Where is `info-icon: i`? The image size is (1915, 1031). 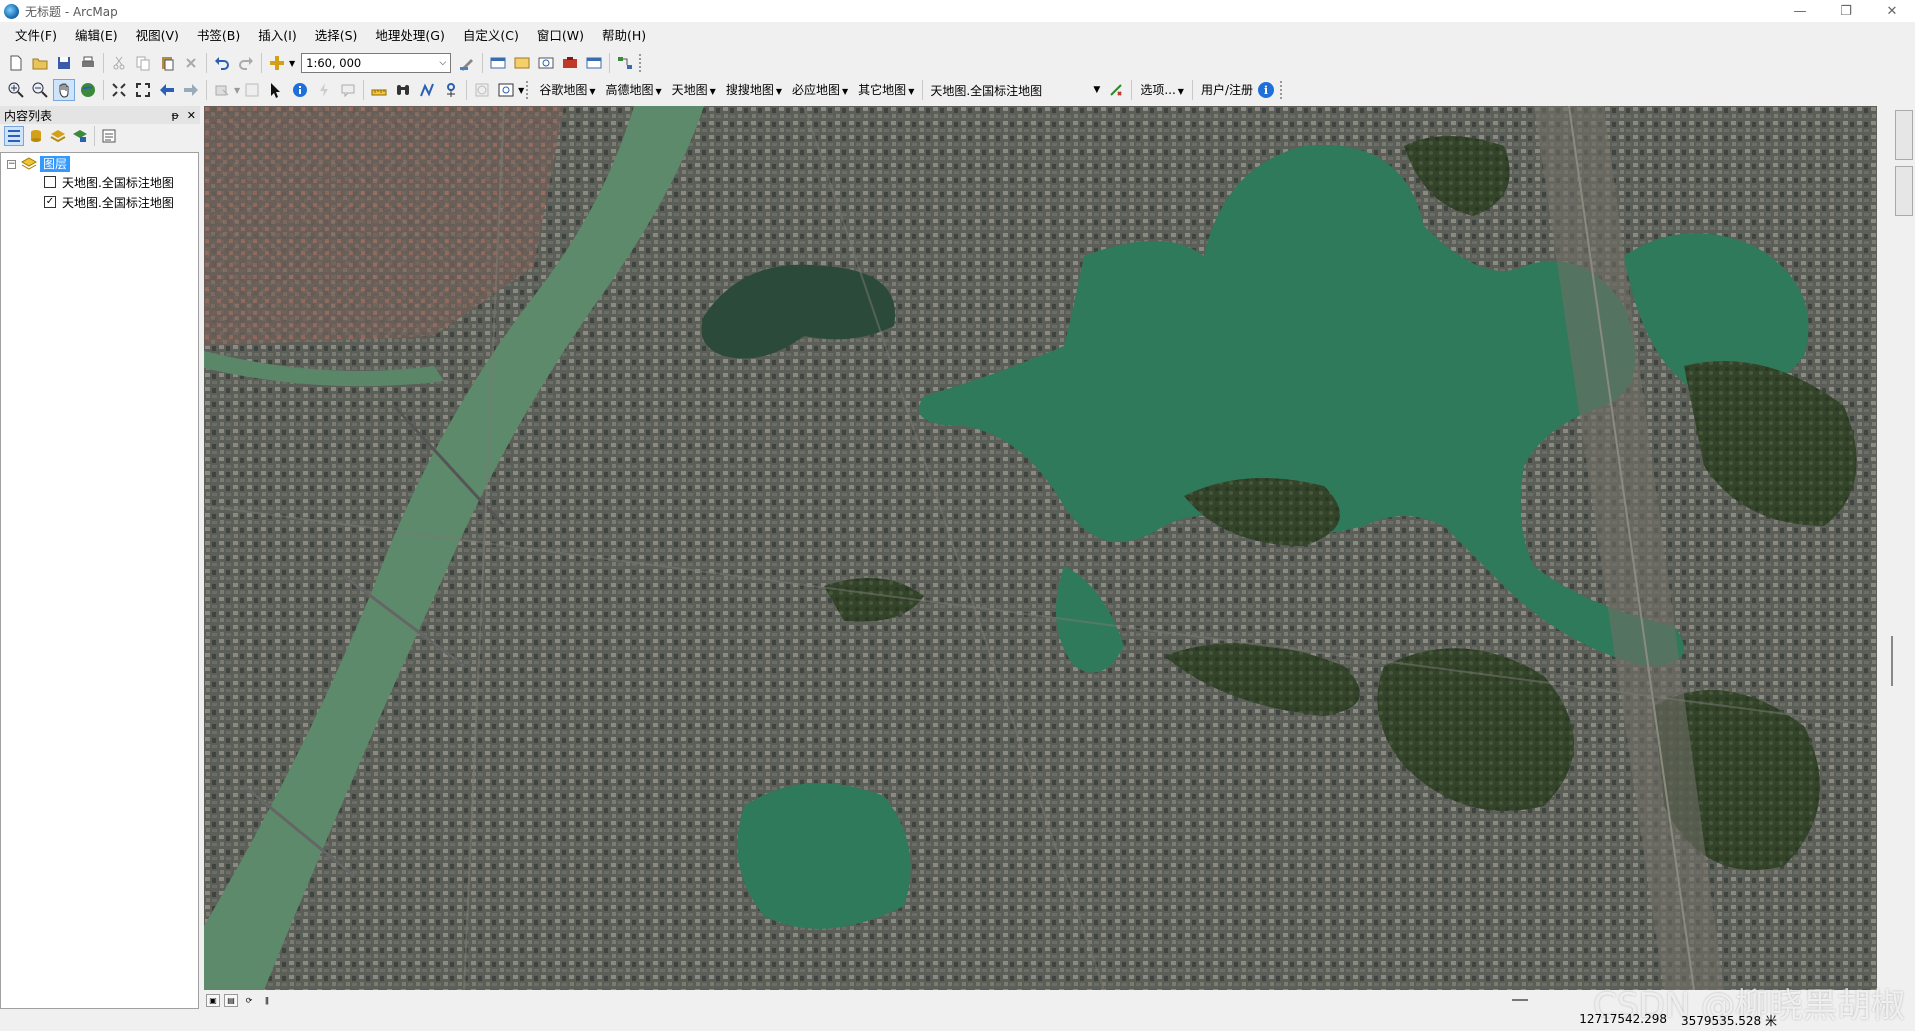 info-icon: i is located at coordinates (1266, 90).